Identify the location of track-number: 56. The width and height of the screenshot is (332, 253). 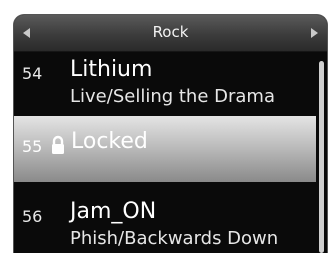
(32, 216).